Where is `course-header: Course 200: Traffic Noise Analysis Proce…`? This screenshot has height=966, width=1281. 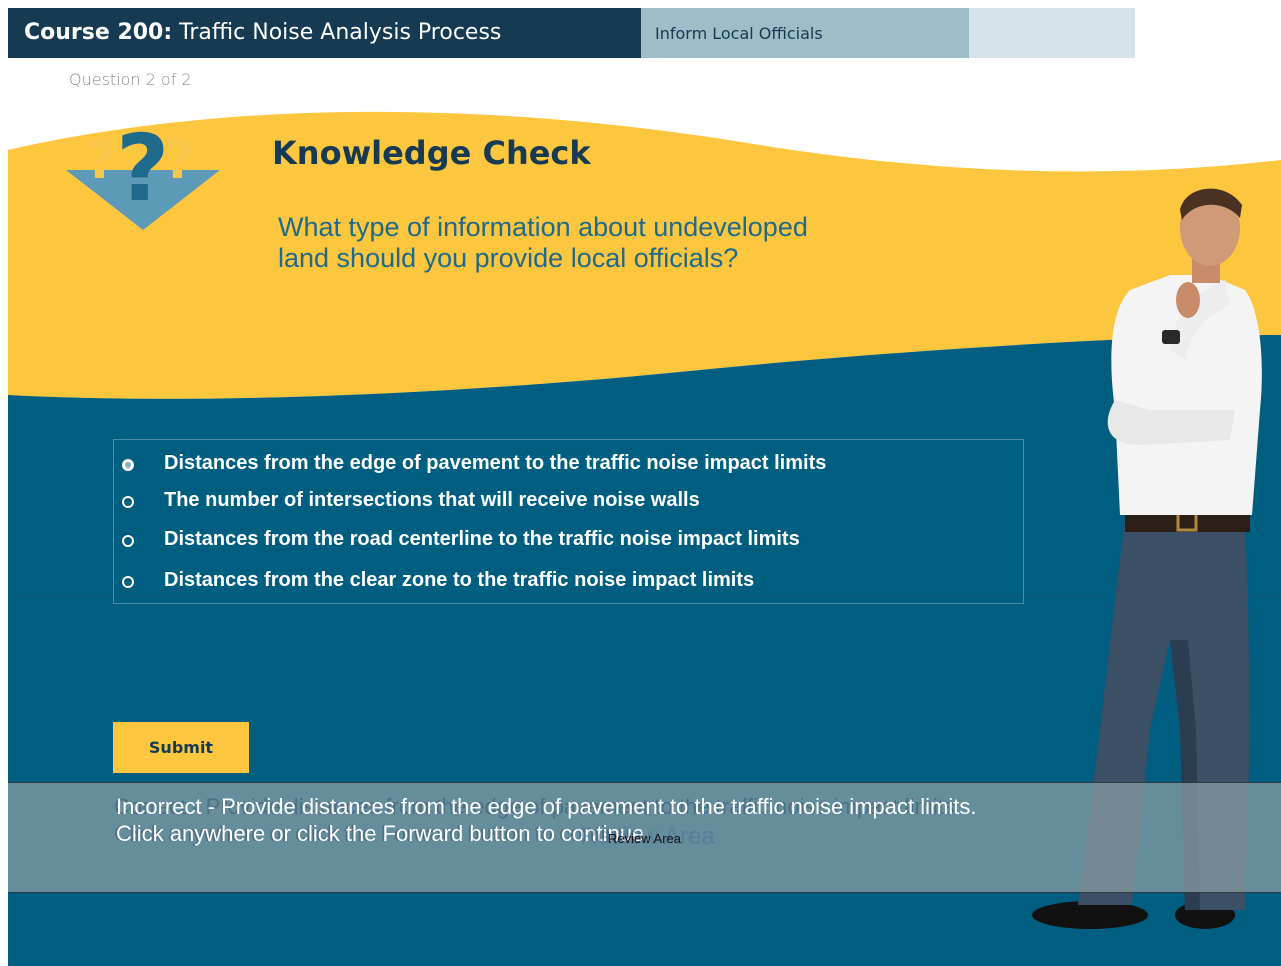 course-header: Course 200: Traffic Noise Analysis Proce… is located at coordinates (324, 33).